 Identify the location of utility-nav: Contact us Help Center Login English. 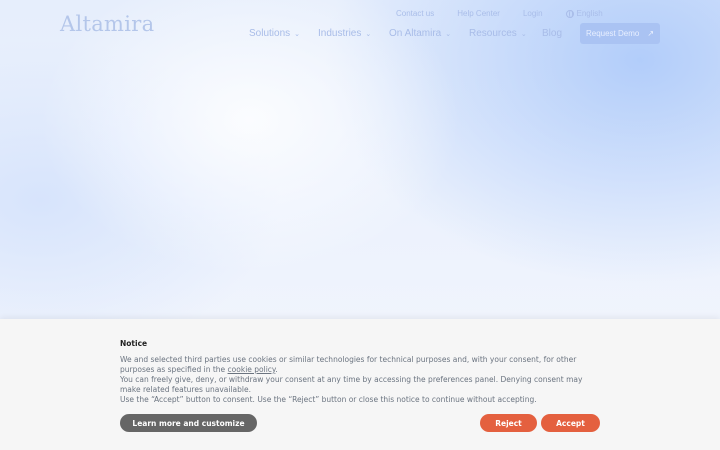
(499, 13).